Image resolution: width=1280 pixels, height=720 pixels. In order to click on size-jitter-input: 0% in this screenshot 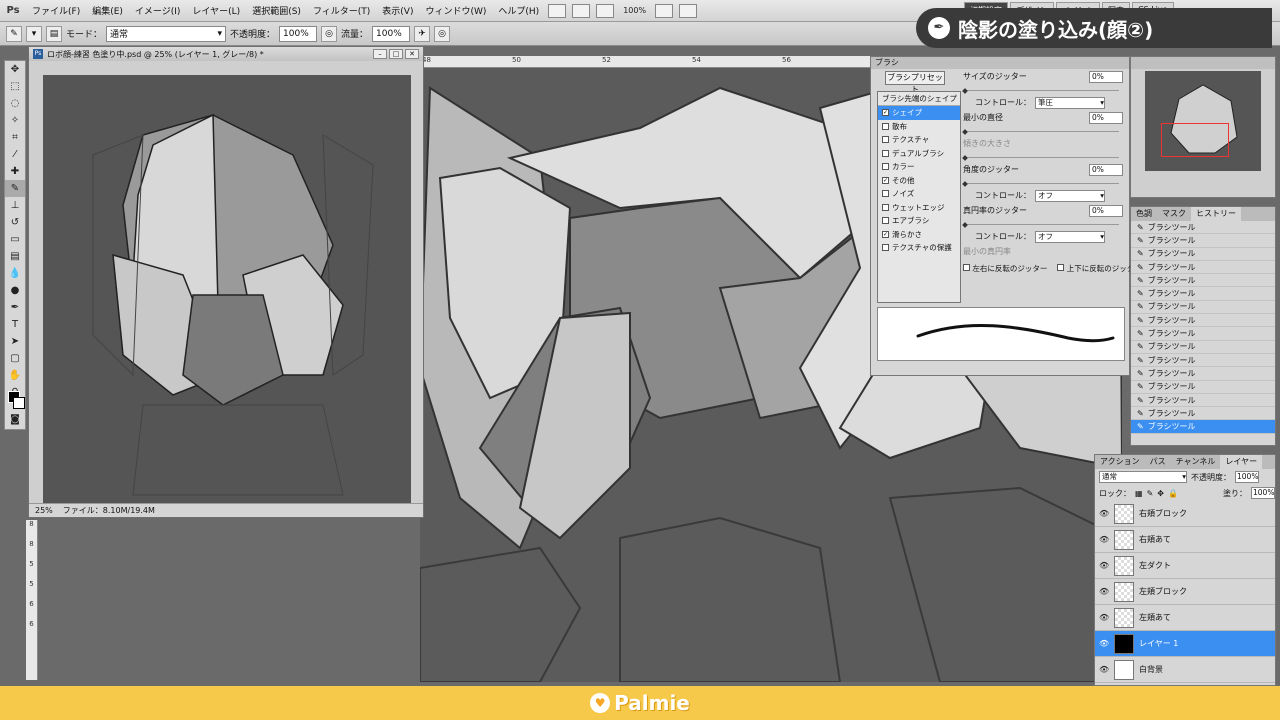, I will do `click(1106, 76)`.